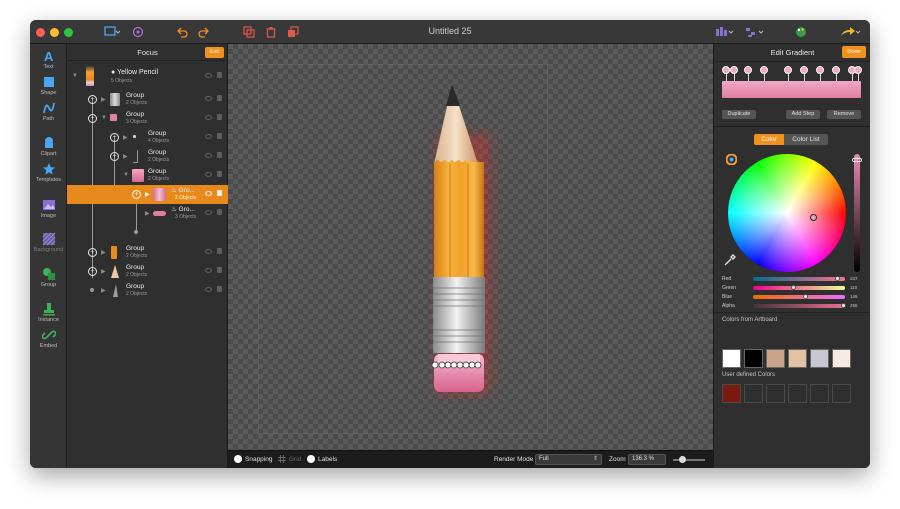 Image resolution: width=900 pixels, height=509 pixels. What do you see at coordinates (787, 213) in the screenshot?
I see `color-wheel` at bounding box center [787, 213].